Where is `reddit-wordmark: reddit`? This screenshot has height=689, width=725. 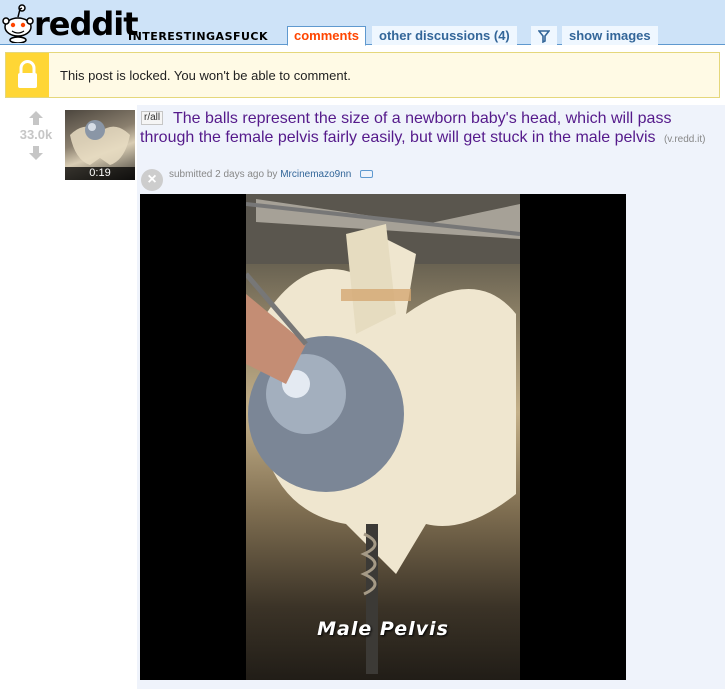
reddit-wordmark: reddit is located at coordinates (86, 24).